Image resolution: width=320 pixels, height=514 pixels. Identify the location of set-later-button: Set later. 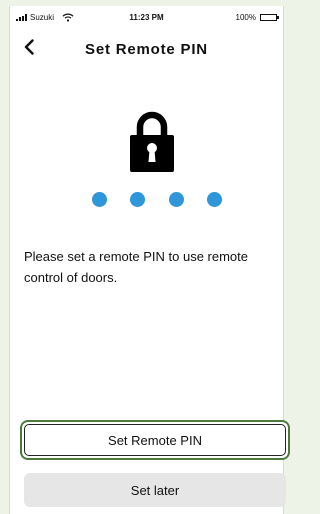
(155, 490).